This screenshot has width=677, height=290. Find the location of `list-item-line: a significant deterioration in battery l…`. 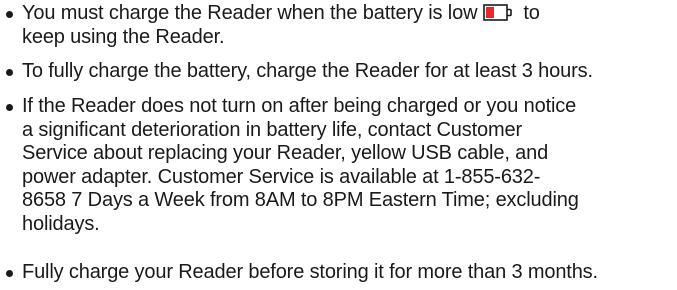

list-item-line: a significant deterioration in battery l… is located at coordinates (272, 129).